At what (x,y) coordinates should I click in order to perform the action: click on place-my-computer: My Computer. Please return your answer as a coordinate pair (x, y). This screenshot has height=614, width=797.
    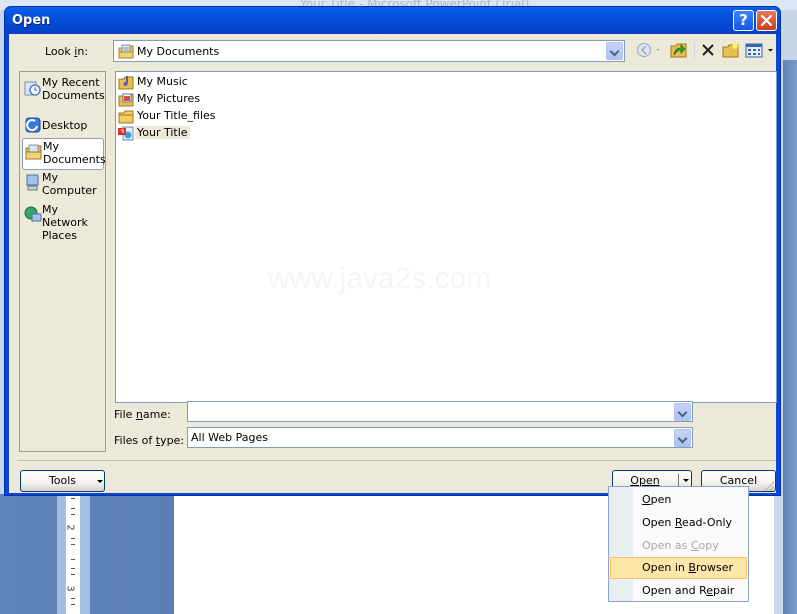
    Looking at the image, I should click on (63, 186).